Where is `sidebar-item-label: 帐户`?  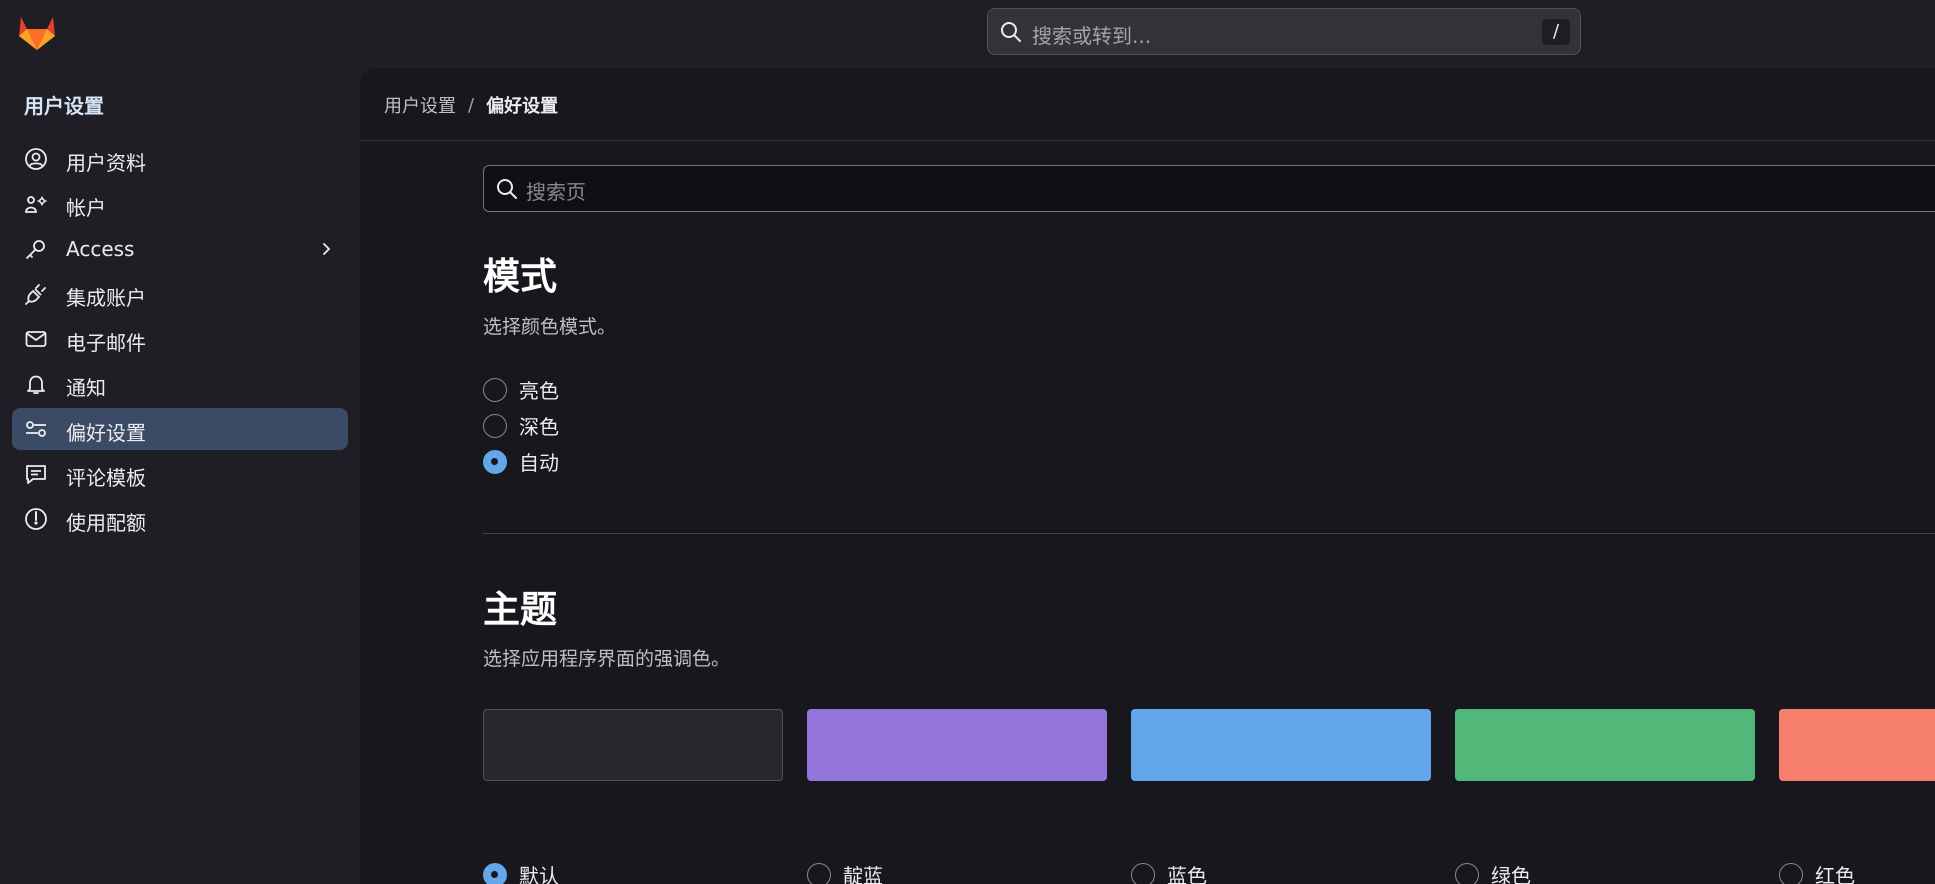
sidebar-item-label: 帐户 is located at coordinates (86, 208).